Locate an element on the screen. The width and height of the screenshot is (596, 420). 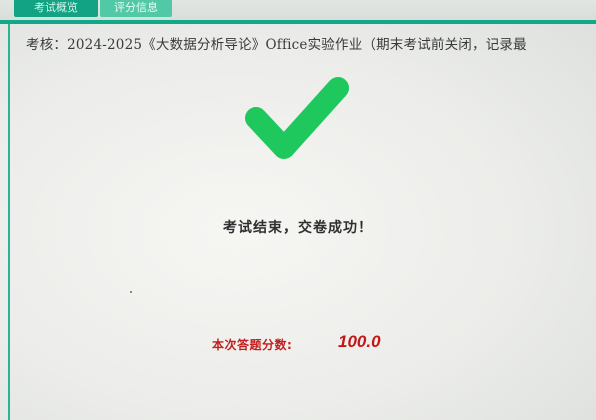
tab-bar: 考试概览 评分信息 is located at coordinates (298, 12).